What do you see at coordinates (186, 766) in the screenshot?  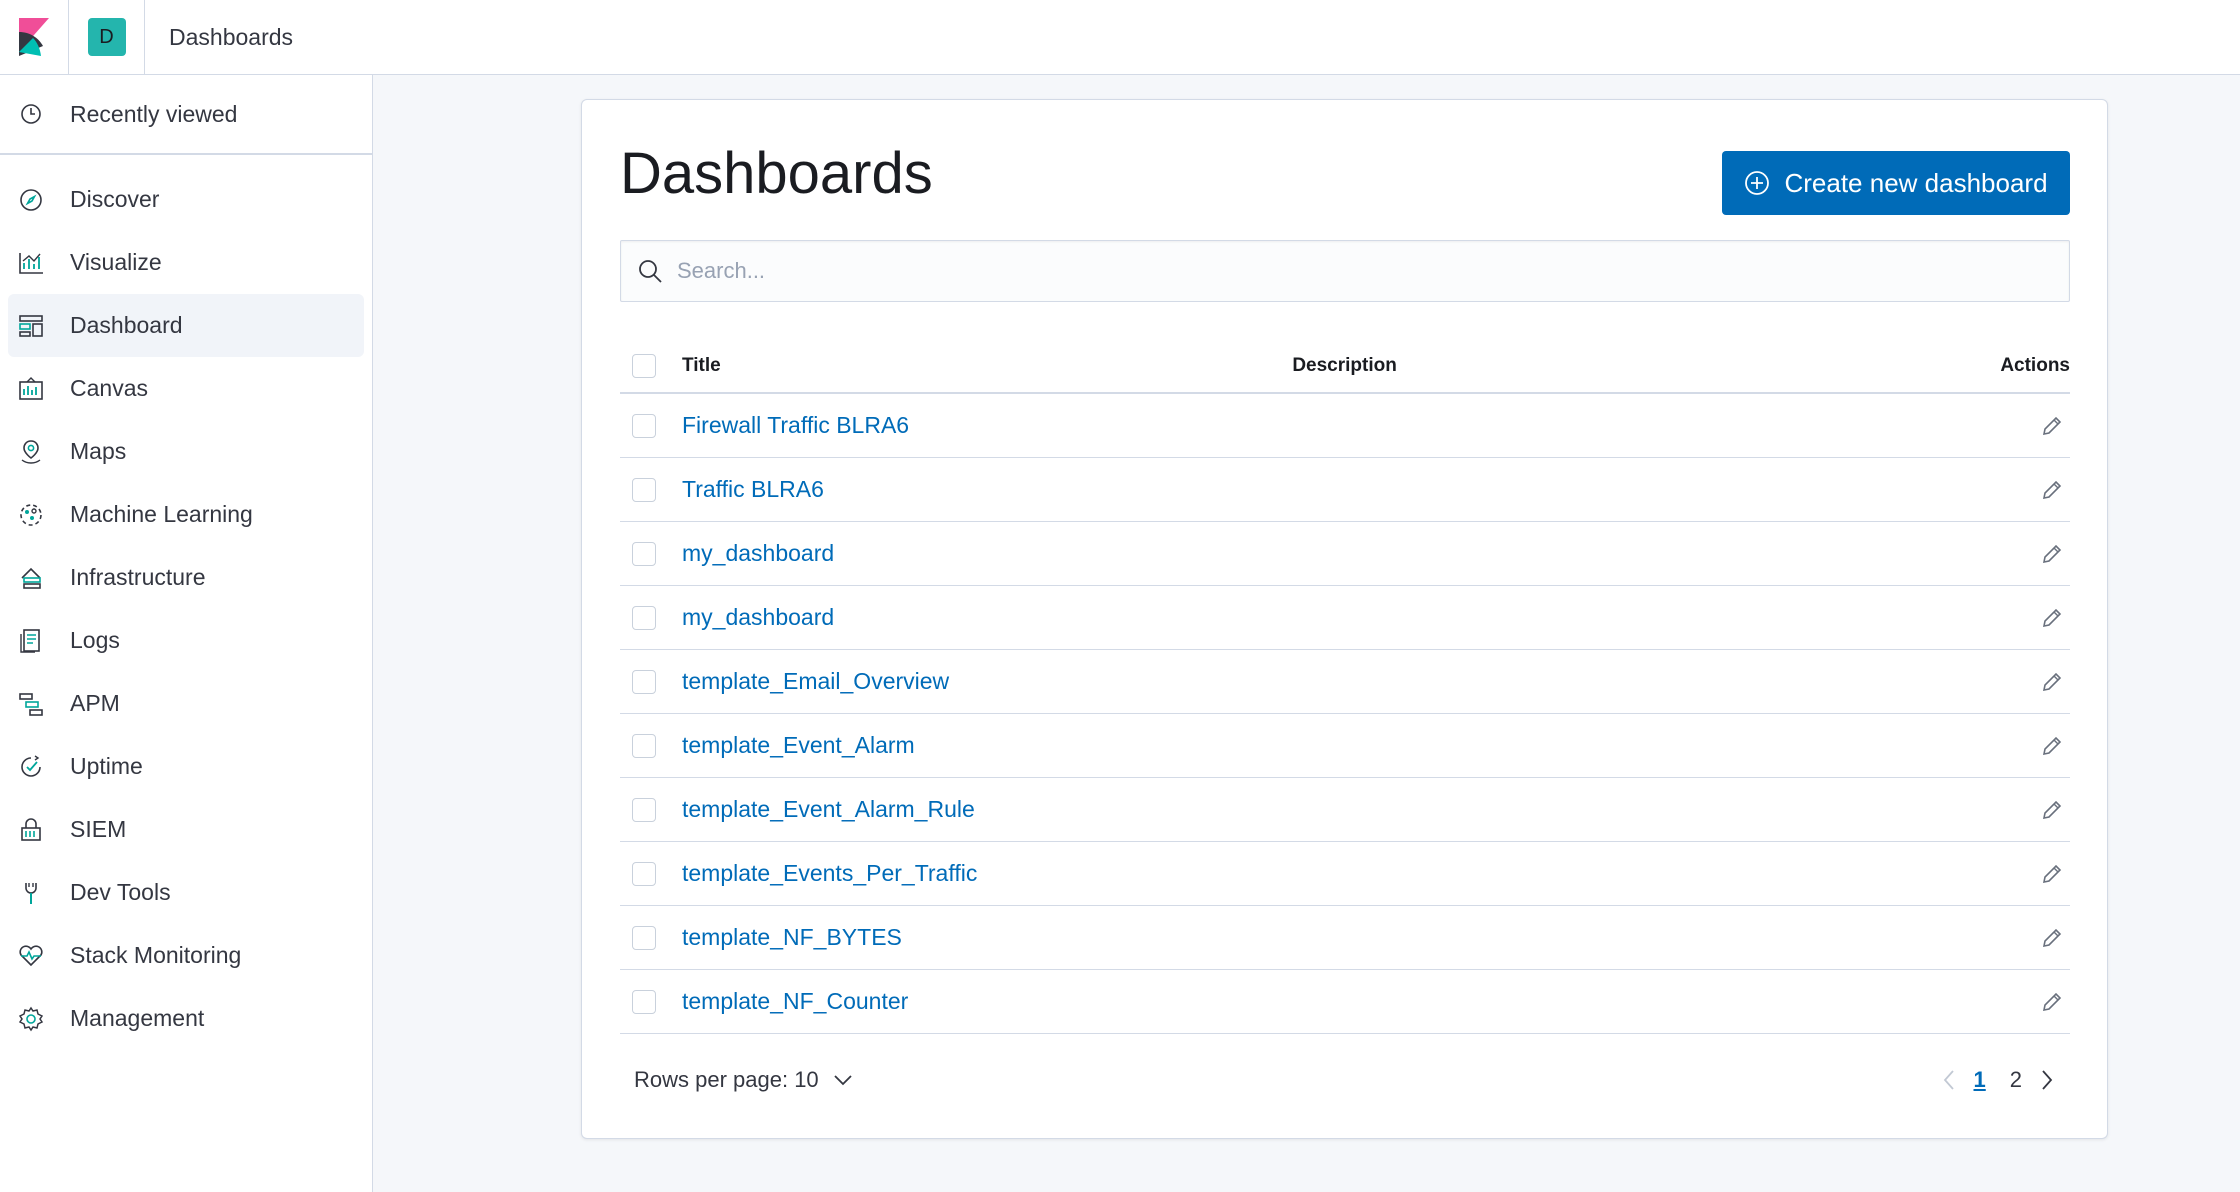 I see `sidebar-item-uptime: Uptime` at bounding box center [186, 766].